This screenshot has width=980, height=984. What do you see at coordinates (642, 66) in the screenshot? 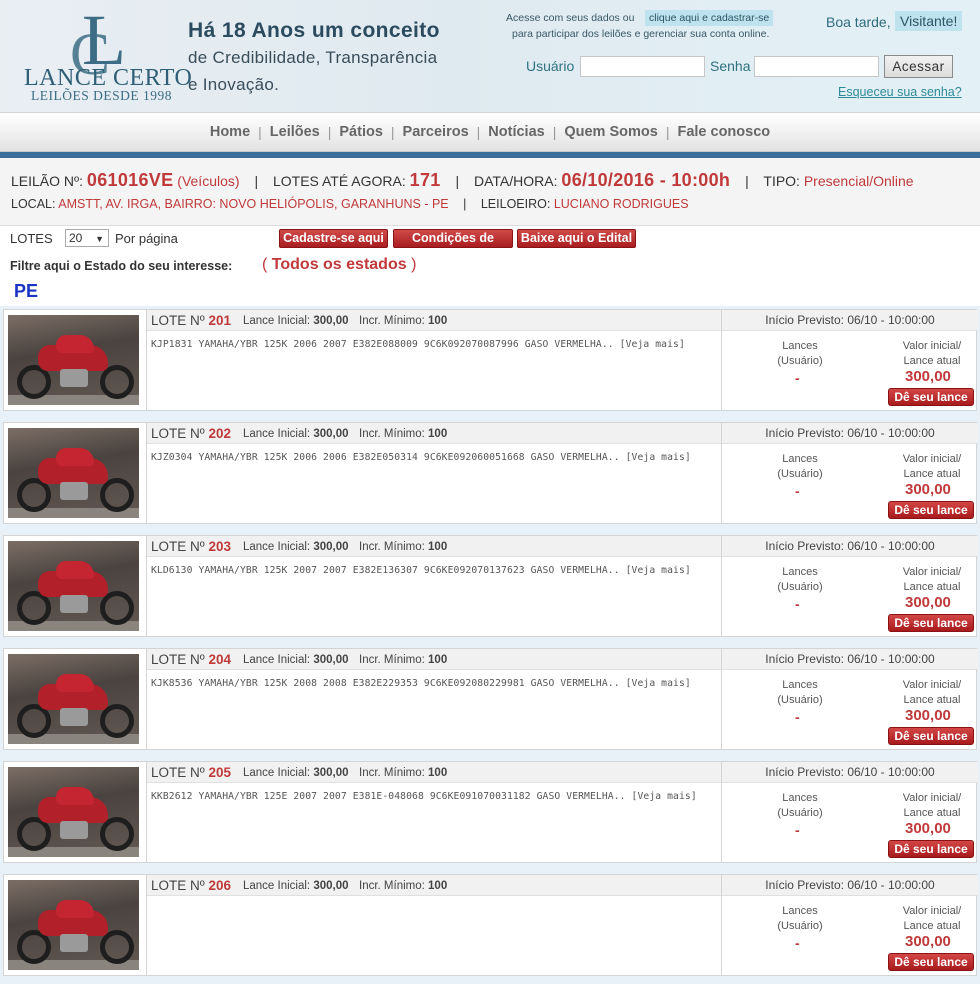
I see `username-input` at bounding box center [642, 66].